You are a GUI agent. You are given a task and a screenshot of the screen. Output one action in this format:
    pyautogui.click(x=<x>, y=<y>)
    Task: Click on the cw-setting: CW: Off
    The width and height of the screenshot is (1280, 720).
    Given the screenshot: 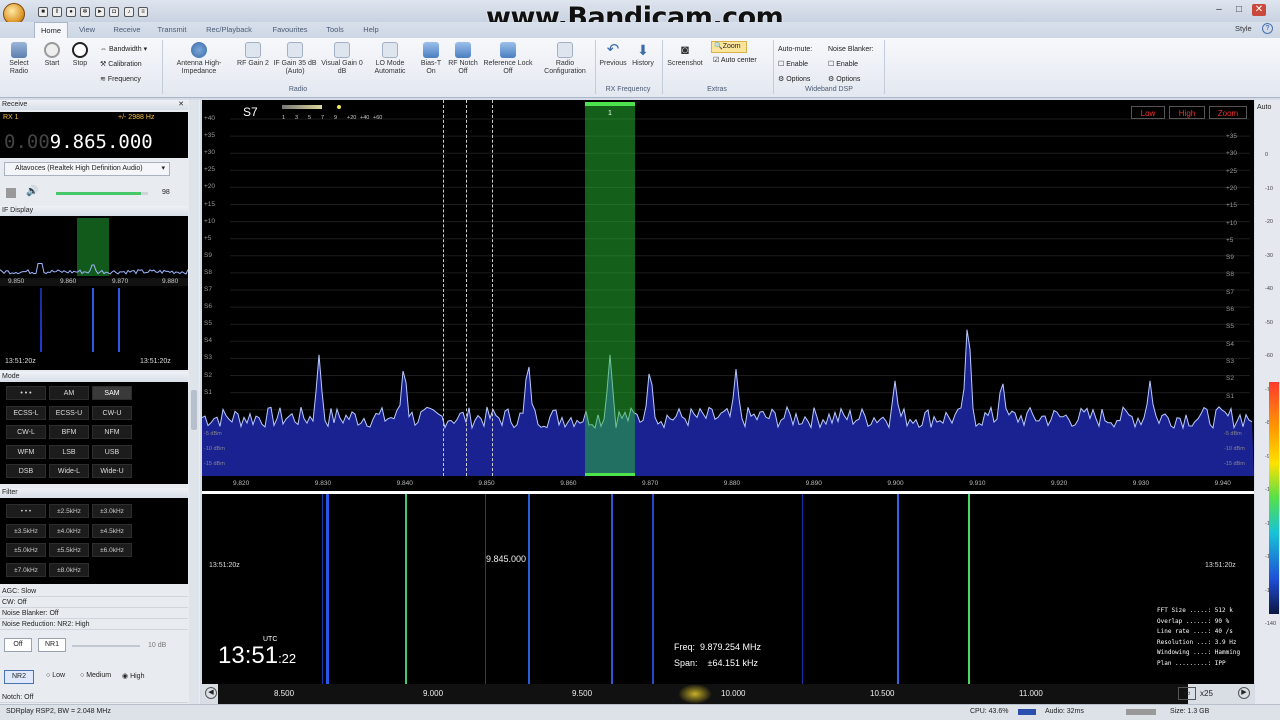 What is the action you would take?
    pyautogui.click(x=94, y=602)
    